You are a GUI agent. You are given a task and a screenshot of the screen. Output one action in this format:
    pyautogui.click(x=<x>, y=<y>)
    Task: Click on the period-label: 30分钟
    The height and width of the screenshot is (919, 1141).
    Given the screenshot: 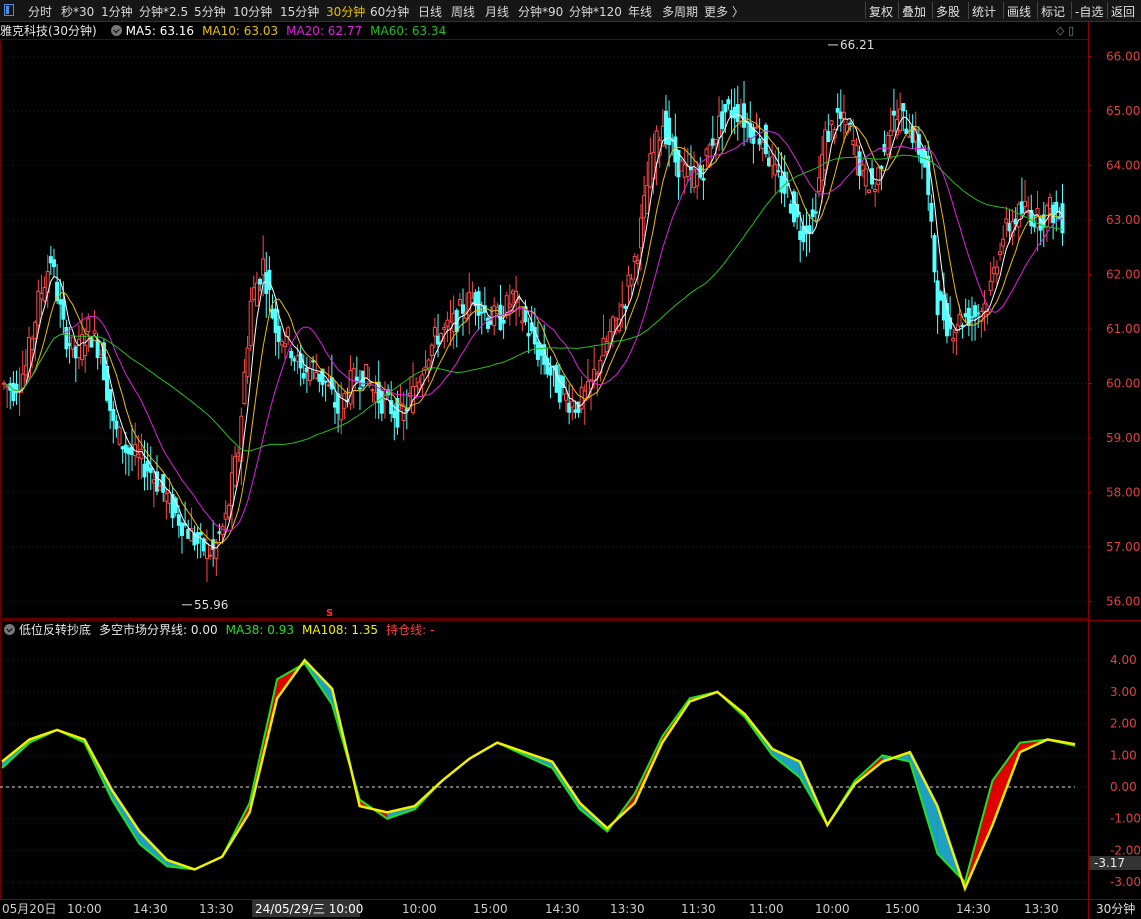 What is the action you would take?
    pyautogui.click(x=1115, y=908)
    